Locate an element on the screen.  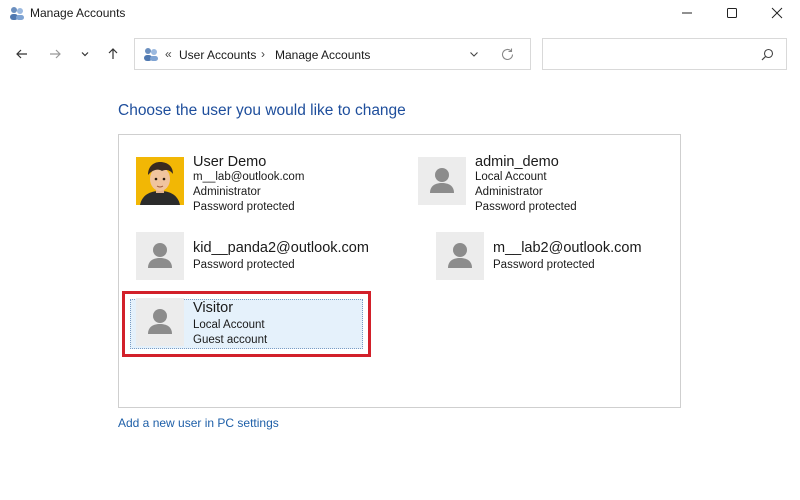
close-button is located at coordinates (777, 13).